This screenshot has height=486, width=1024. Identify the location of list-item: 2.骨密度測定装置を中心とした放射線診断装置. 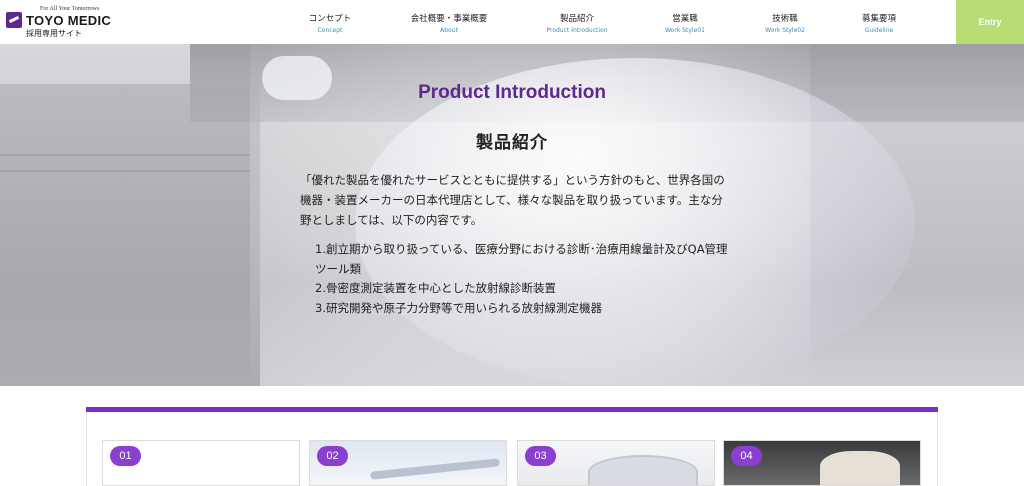
(435, 288).